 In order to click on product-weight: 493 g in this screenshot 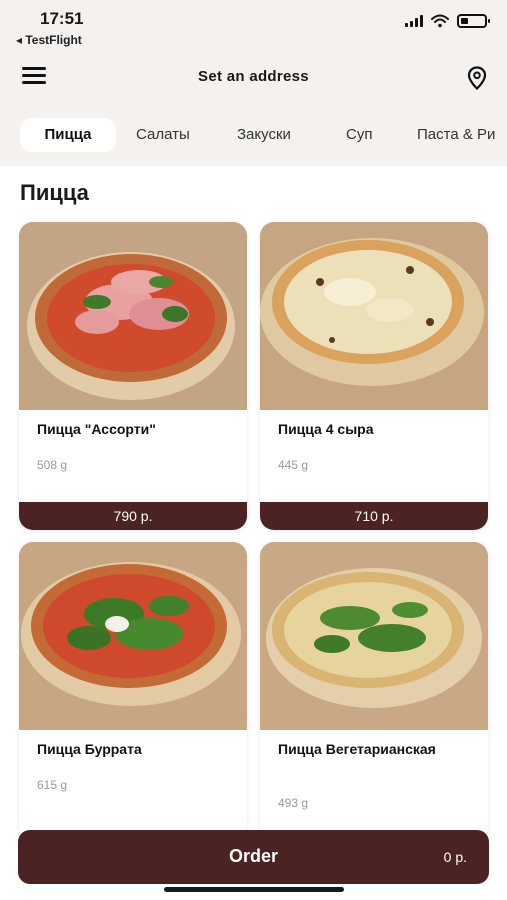, I will do `click(293, 803)`.